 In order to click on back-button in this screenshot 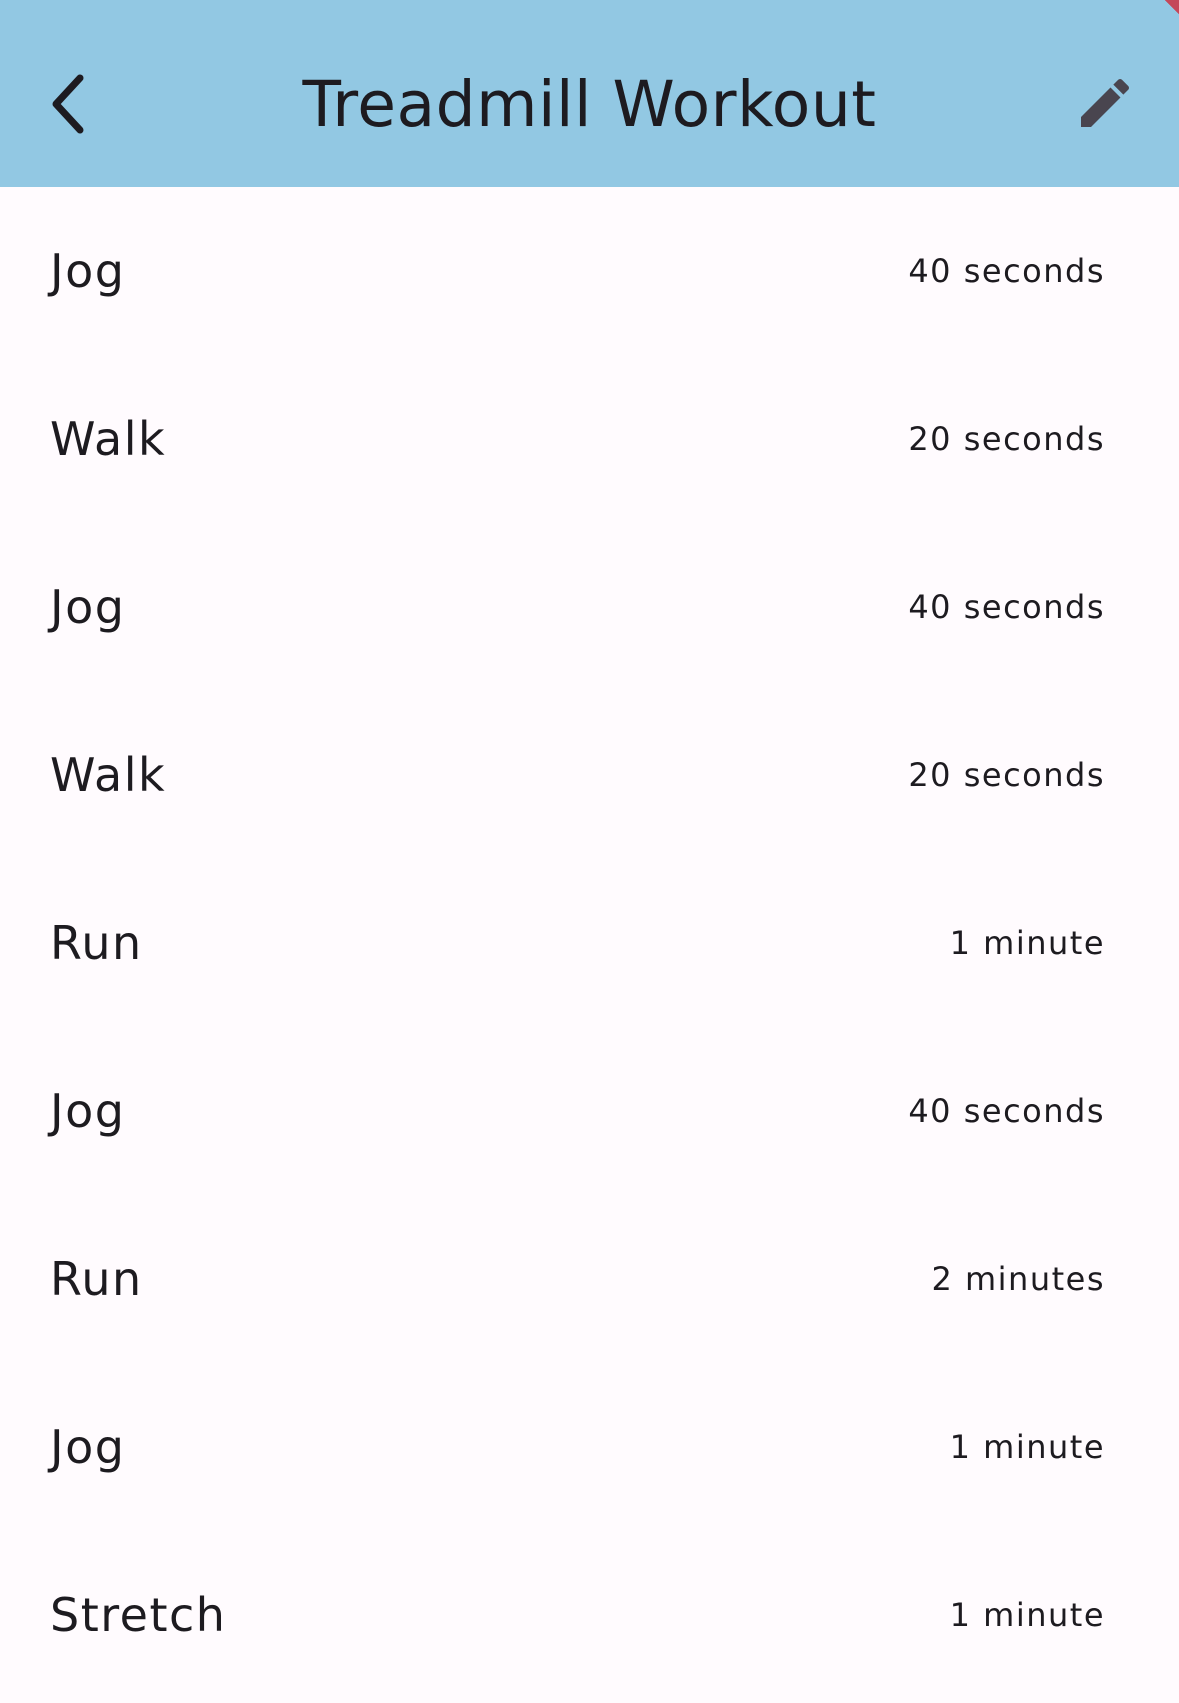, I will do `click(68, 104)`.